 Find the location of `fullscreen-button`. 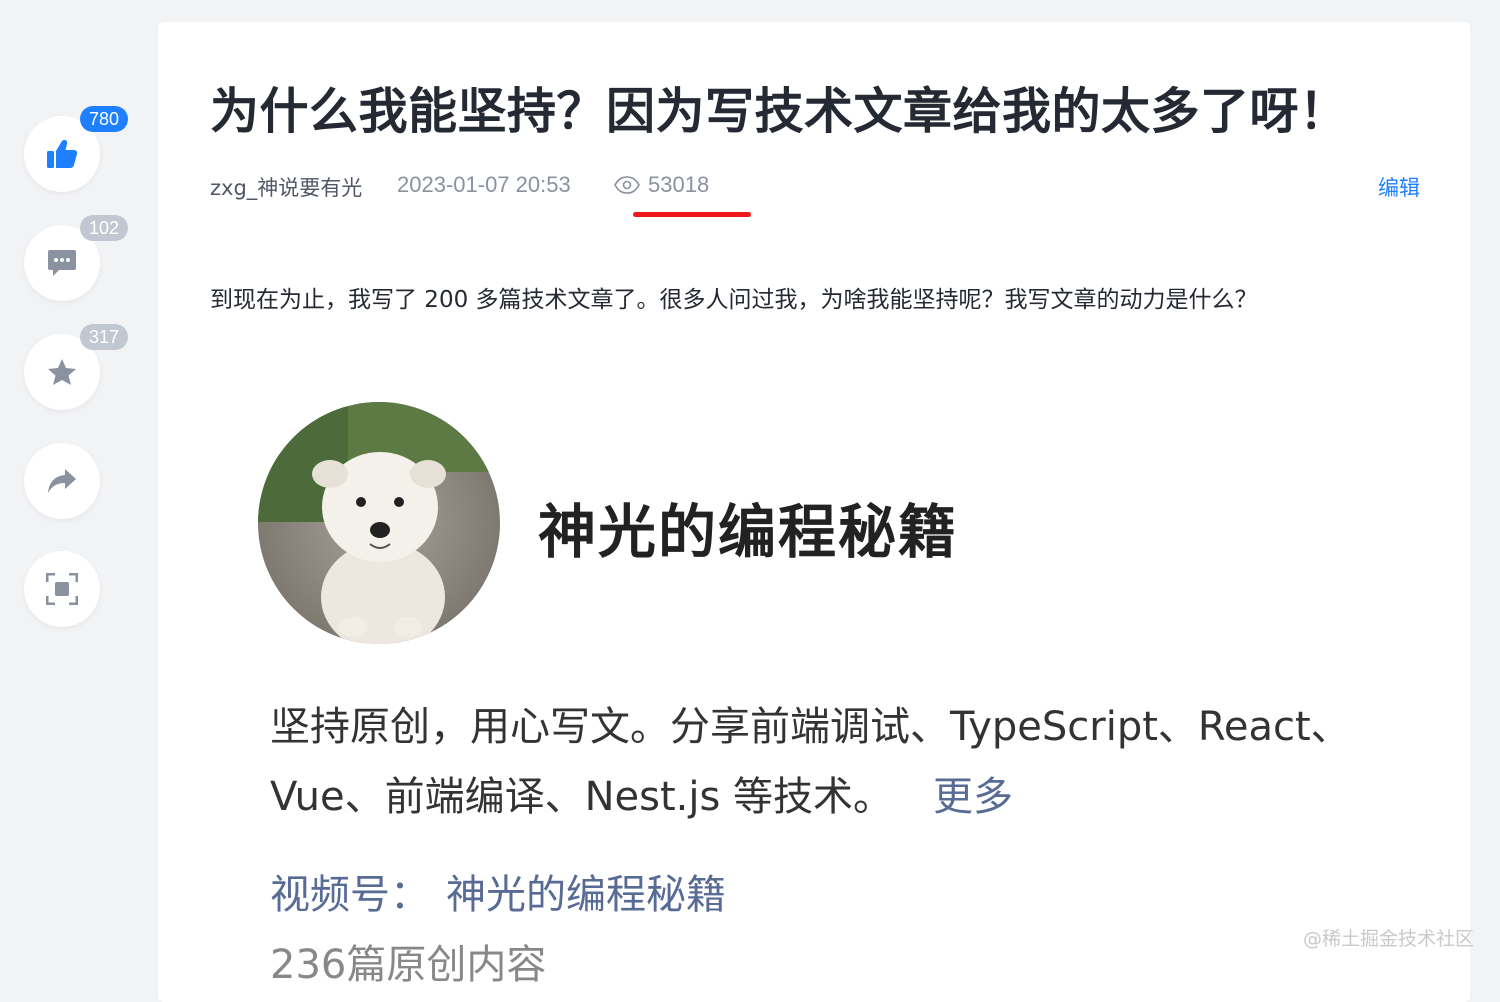

fullscreen-button is located at coordinates (62, 589).